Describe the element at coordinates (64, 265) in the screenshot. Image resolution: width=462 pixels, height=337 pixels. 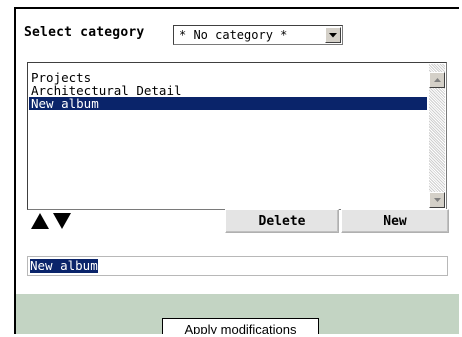
I see `album-name-value: New album` at that location.